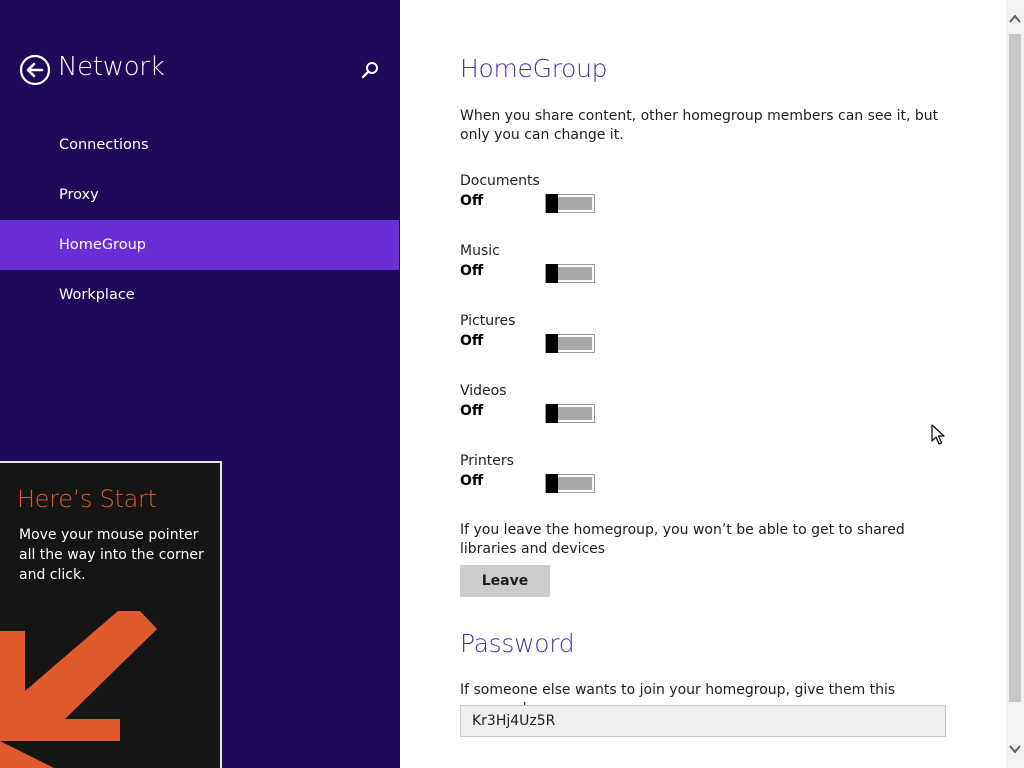 The width and height of the screenshot is (1024, 768). Describe the element at coordinates (1015, 16) in the screenshot. I see `scroll-up-arrow-icon` at that location.